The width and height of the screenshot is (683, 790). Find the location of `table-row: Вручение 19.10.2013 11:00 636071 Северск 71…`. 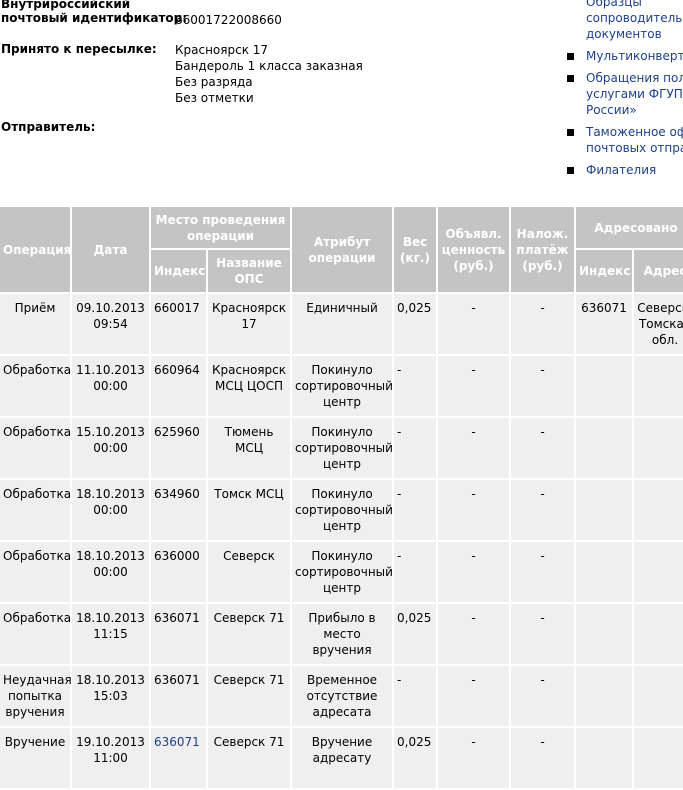

table-row: Вручение 19.10.2013 11:00 636071 Северск 71… is located at coordinates (341, 758).